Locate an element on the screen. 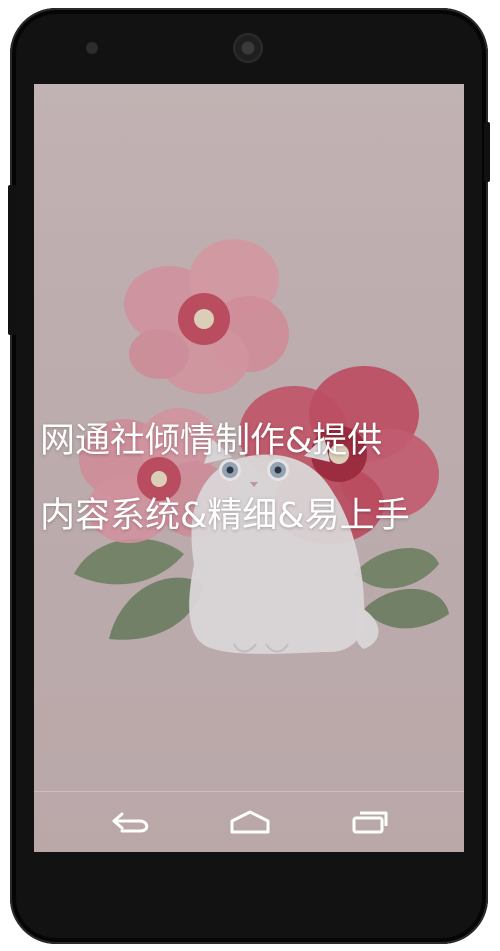 The height and width of the screenshot is (951, 500). home-button is located at coordinates (250, 822).